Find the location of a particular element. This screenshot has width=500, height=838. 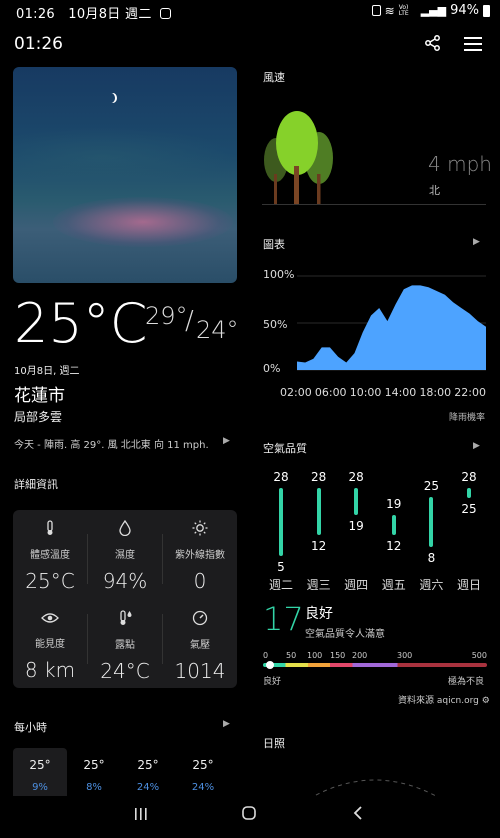

wifi-icon: ≋ is located at coordinates (389, 10).